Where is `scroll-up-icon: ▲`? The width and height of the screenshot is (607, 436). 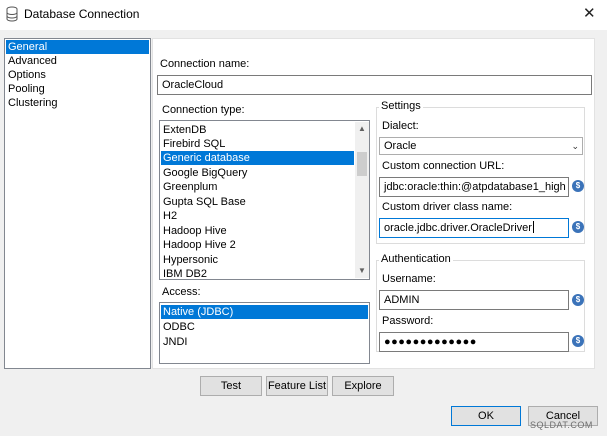 scroll-up-icon: ▲ is located at coordinates (362, 129).